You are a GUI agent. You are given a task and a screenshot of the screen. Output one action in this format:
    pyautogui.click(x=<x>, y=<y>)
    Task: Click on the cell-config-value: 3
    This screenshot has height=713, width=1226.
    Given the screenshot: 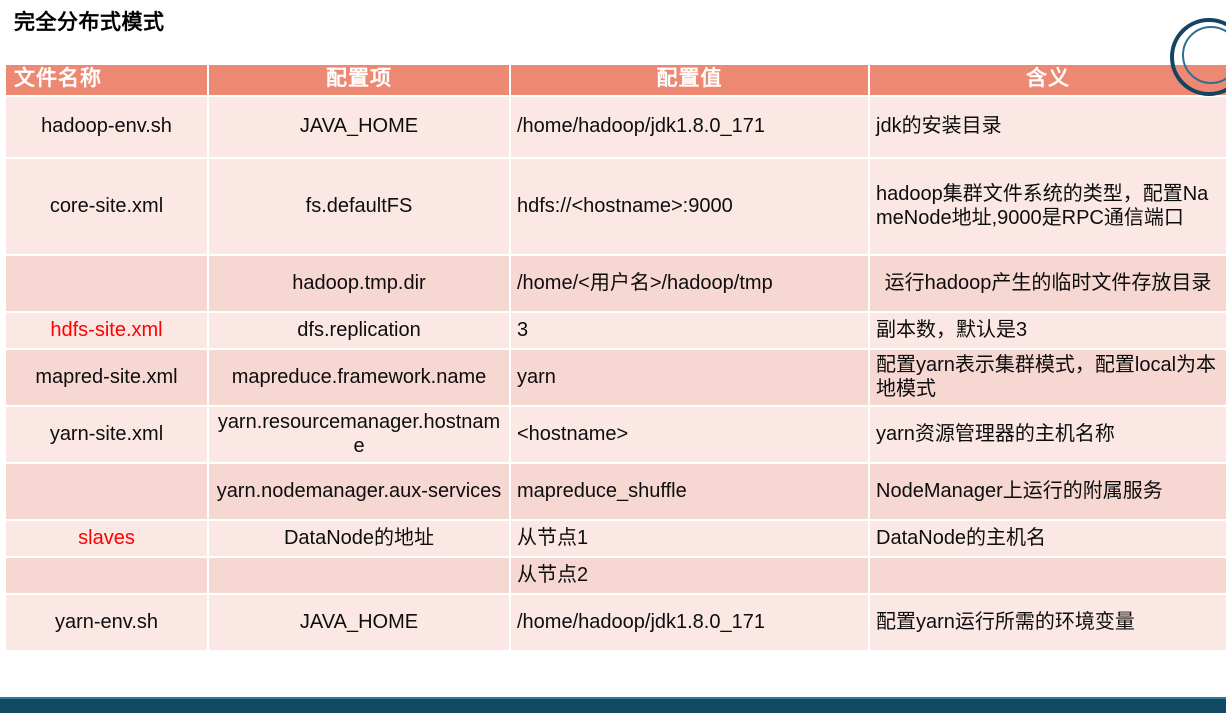 What is the action you would take?
    pyautogui.click(x=689, y=331)
    